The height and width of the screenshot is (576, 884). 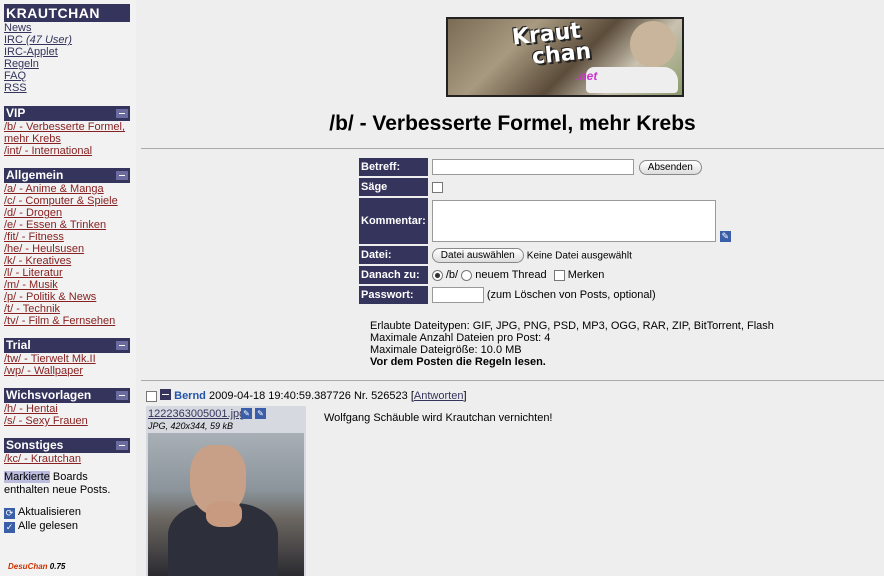 What do you see at coordinates (55, 225) in the screenshot?
I see `board-link: /e/ - Essen & Trinken` at bounding box center [55, 225].